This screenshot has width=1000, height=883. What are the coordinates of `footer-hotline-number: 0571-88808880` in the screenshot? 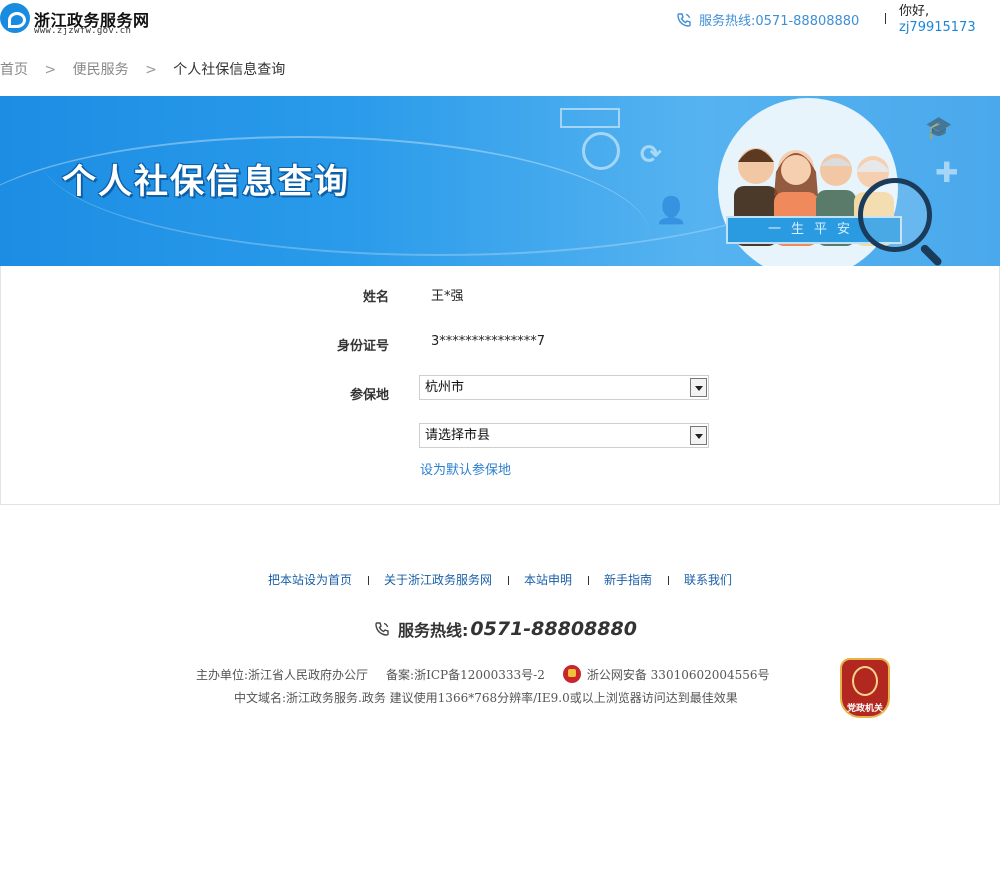 It's located at (553, 629).